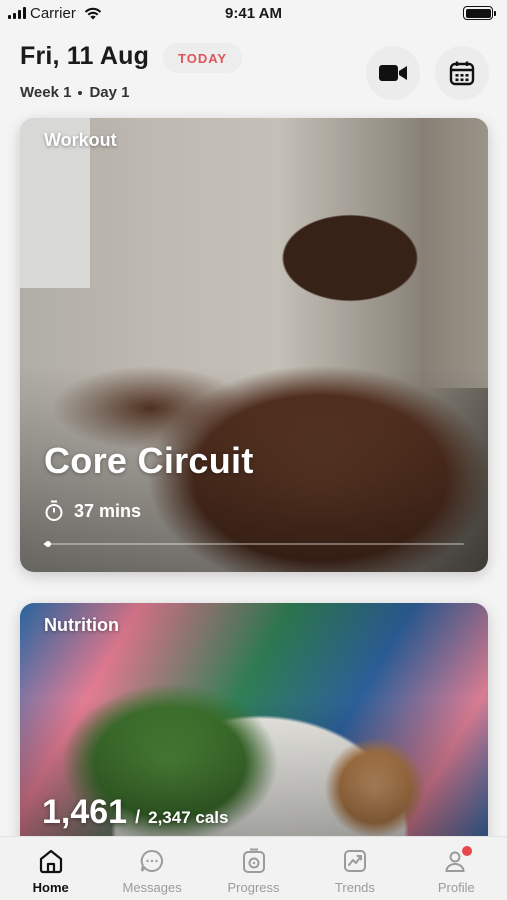 The height and width of the screenshot is (900, 507). What do you see at coordinates (80, 92) in the screenshot?
I see `separator-dot` at bounding box center [80, 92].